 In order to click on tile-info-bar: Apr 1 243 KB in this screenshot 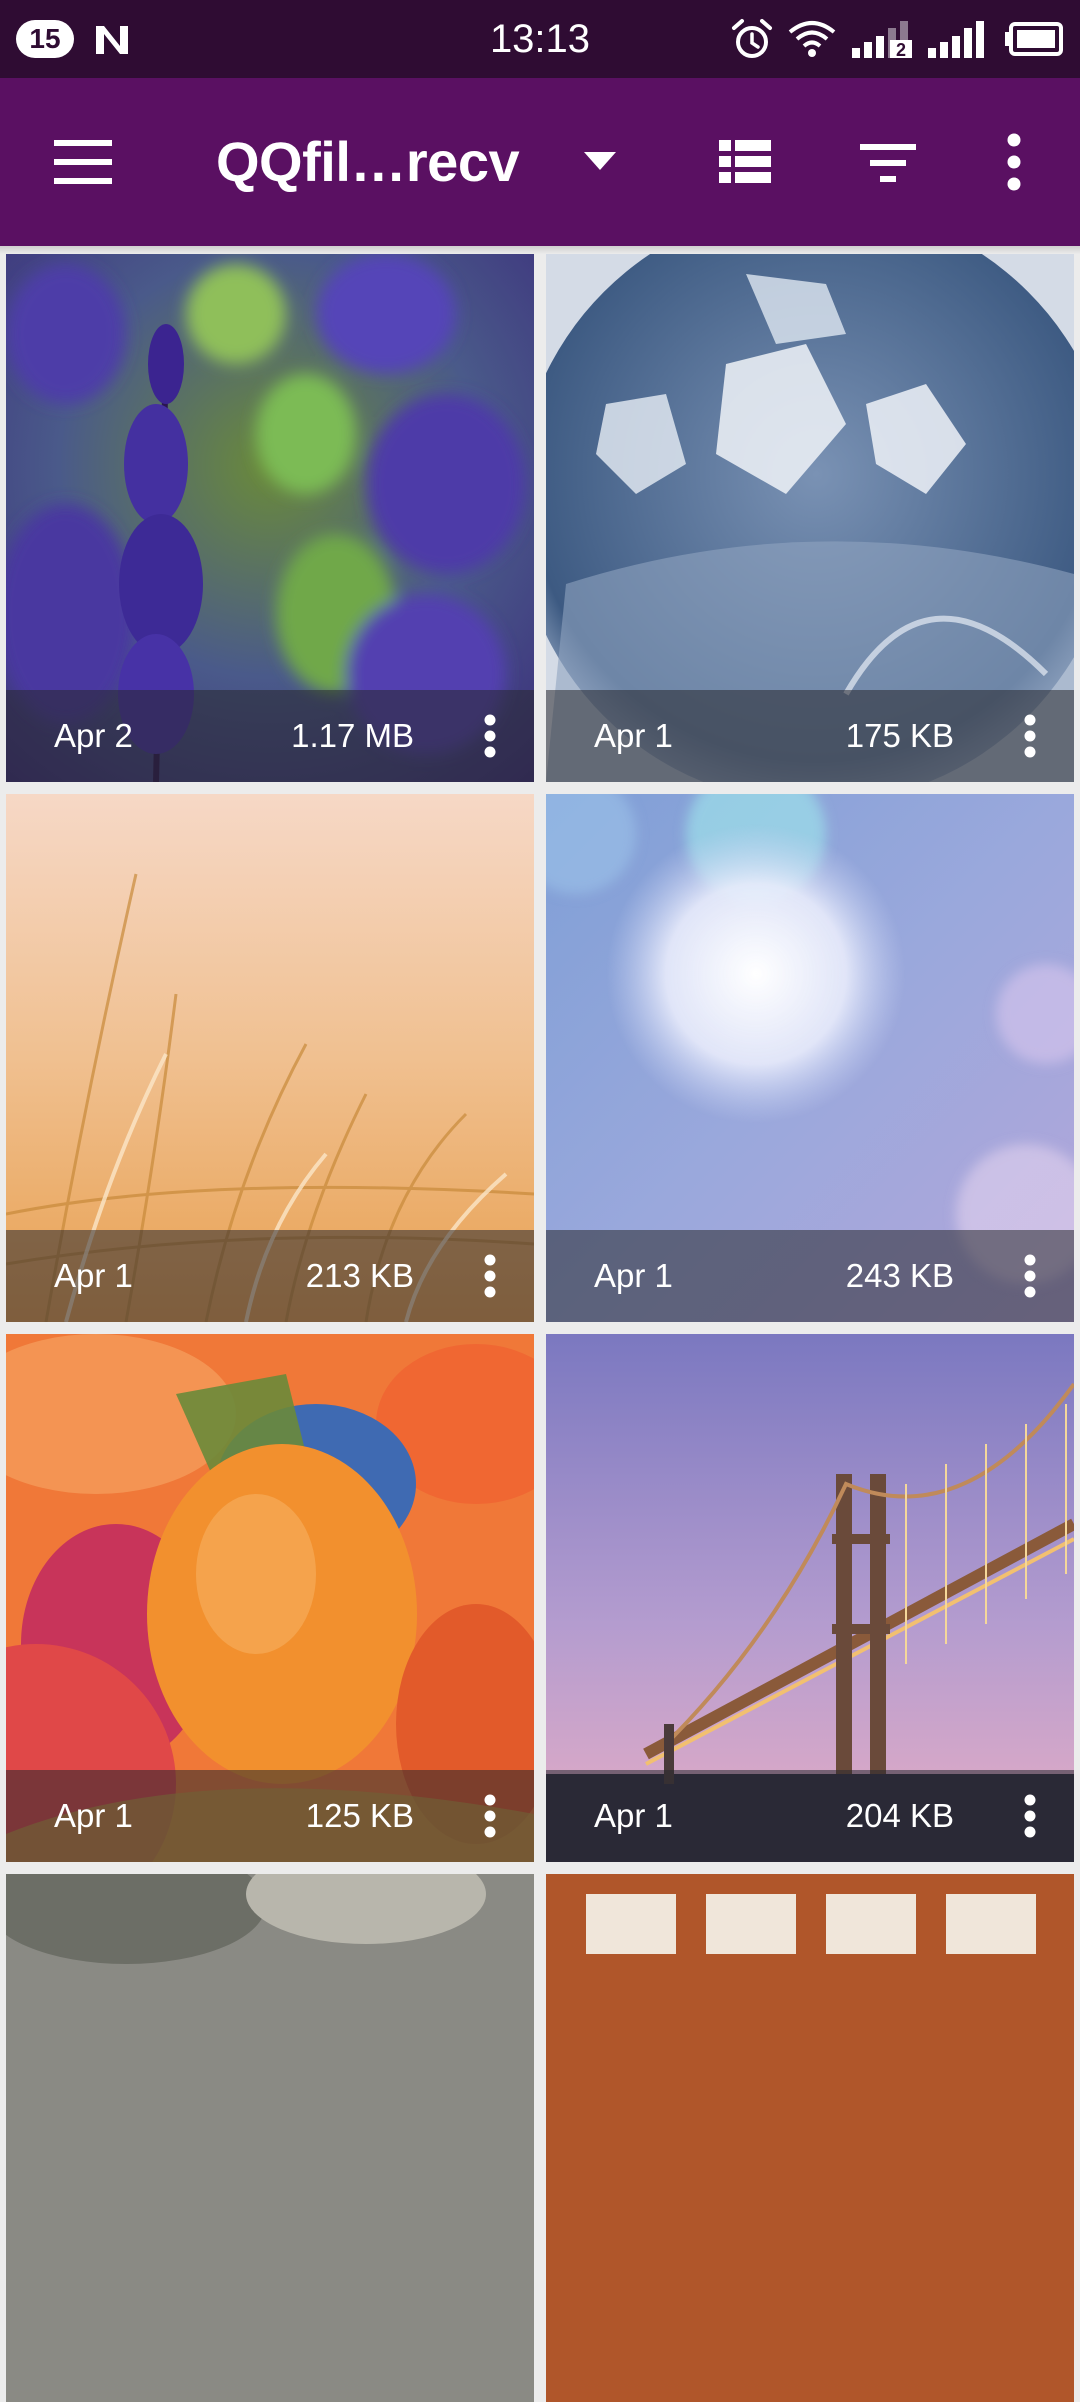, I will do `click(810, 1276)`.